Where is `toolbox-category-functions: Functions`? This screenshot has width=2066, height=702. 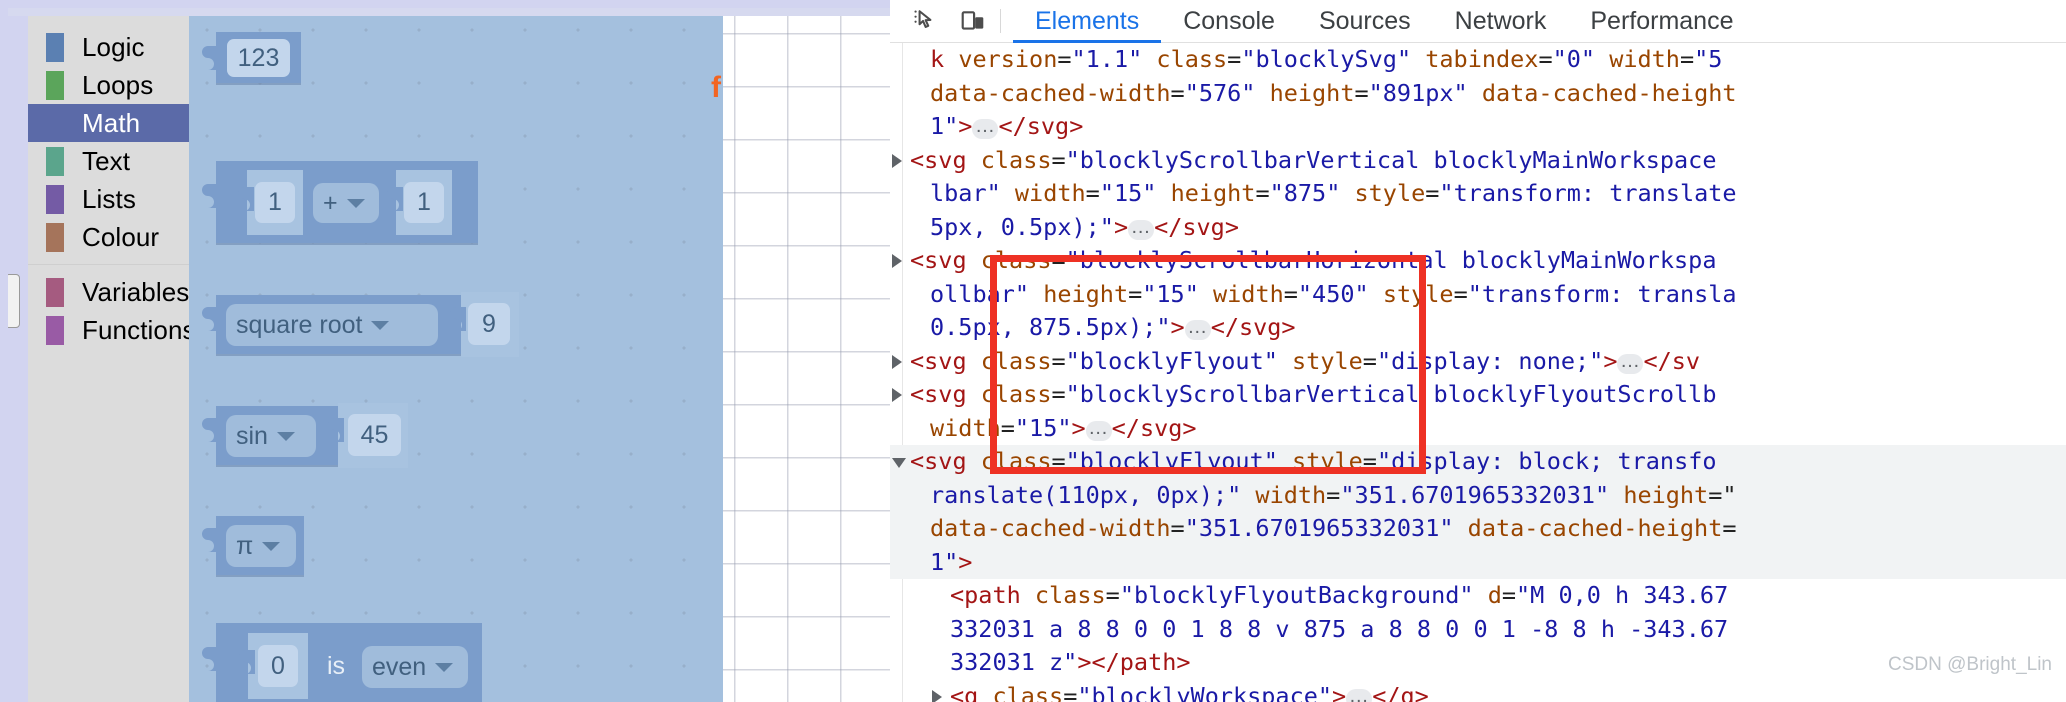 toolbox-category-functions: Functions is located at coordinates (112, 330).